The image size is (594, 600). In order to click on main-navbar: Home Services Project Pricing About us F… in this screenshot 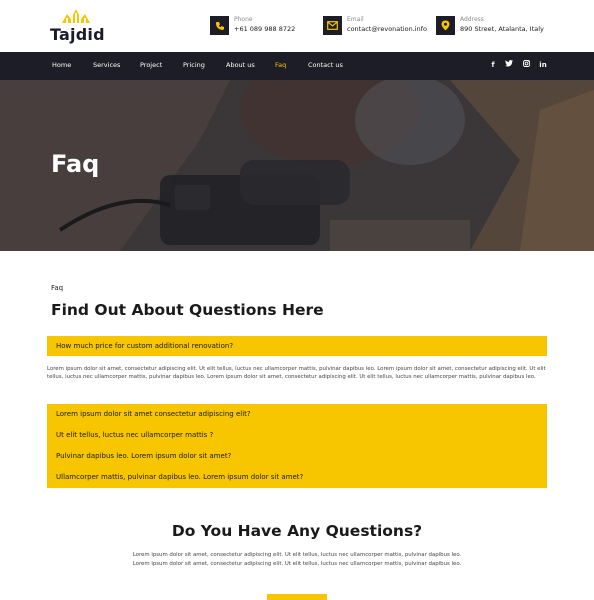, I will do `click(297, 66)`.